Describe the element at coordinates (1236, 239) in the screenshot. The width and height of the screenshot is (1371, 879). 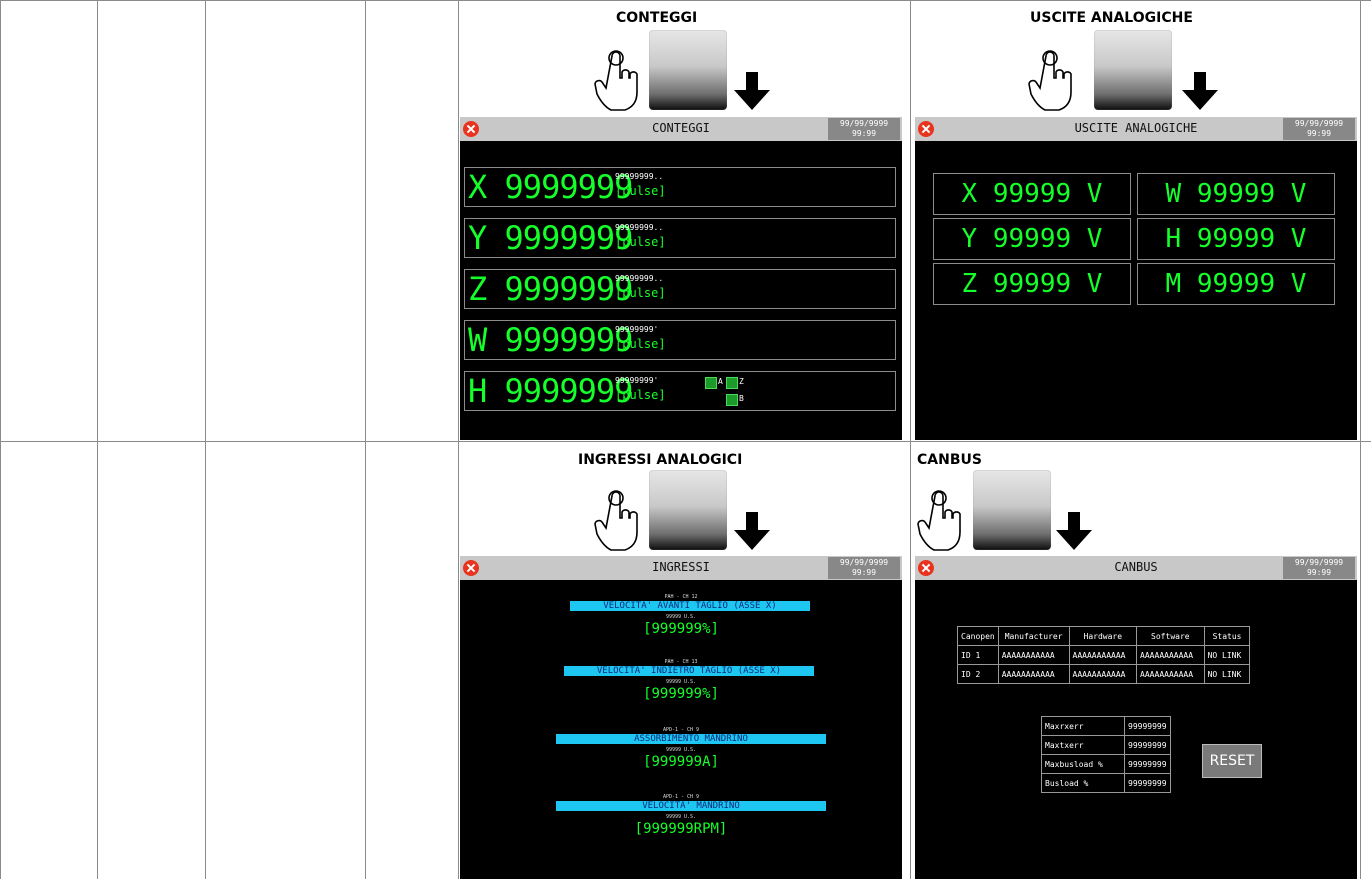
I see `analog-output-value: H 99999 V` at that location.